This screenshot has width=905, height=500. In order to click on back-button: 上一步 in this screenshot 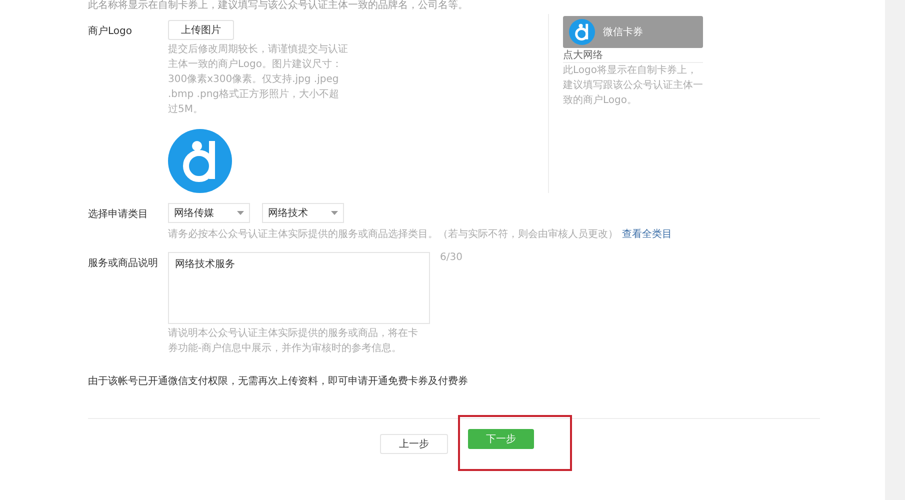, I will do `click(414, 444)`.